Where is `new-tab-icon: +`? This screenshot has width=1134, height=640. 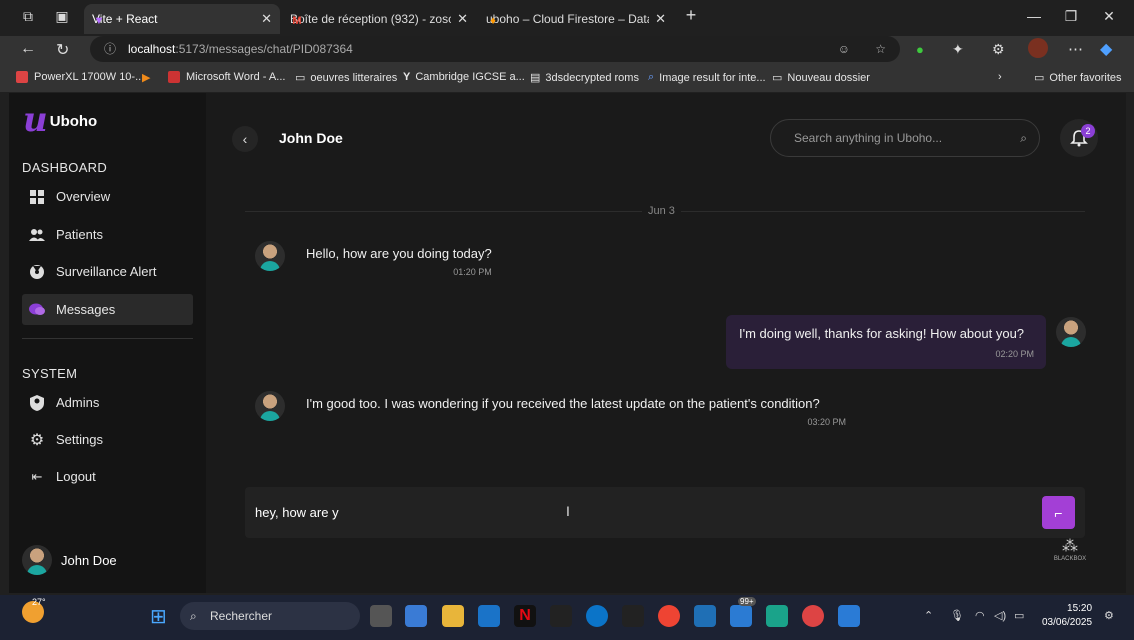
new-tab-icon: + is located at coordinates (691, 15).